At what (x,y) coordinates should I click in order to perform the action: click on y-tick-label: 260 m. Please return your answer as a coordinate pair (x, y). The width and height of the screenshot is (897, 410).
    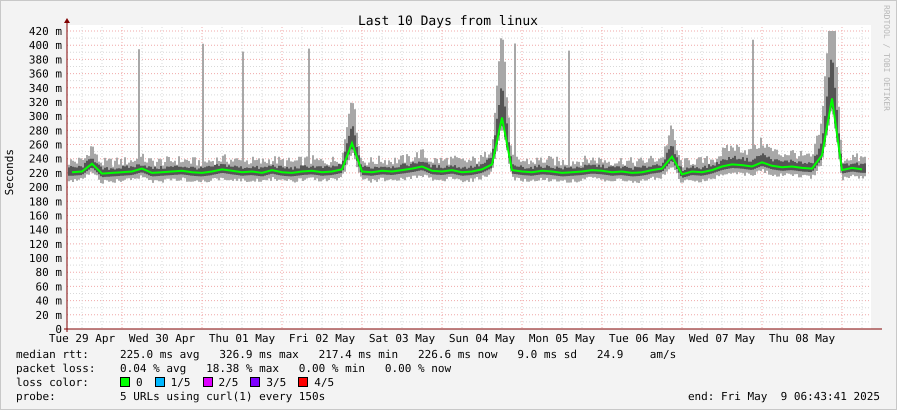
    Looking at the image, I should click on (45, 145).